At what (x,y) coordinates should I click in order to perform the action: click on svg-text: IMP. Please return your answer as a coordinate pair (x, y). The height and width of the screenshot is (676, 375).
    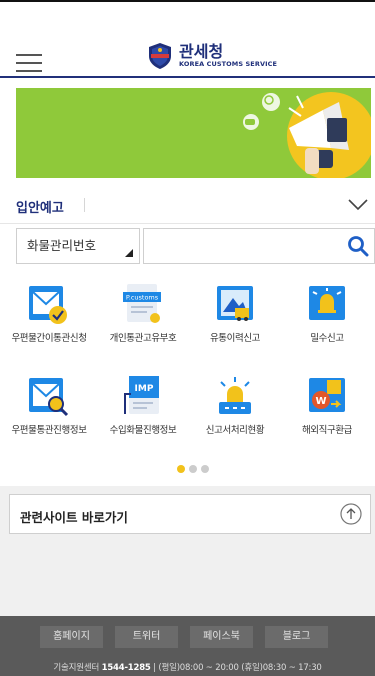
    Looking at the image, I should click on (144, 389).